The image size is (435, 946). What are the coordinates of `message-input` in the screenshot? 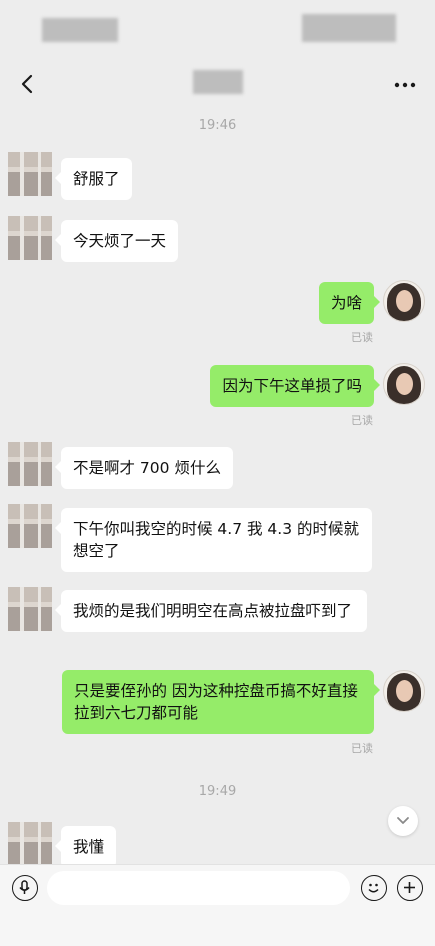 It's located at (198, 888).